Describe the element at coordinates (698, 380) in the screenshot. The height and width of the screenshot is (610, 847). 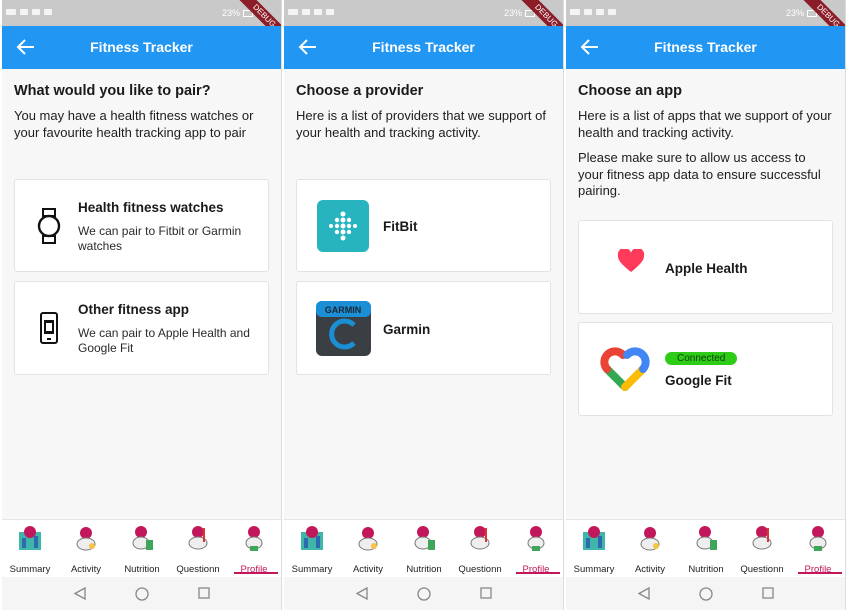
I see `card-title: Google Fit` at that location.